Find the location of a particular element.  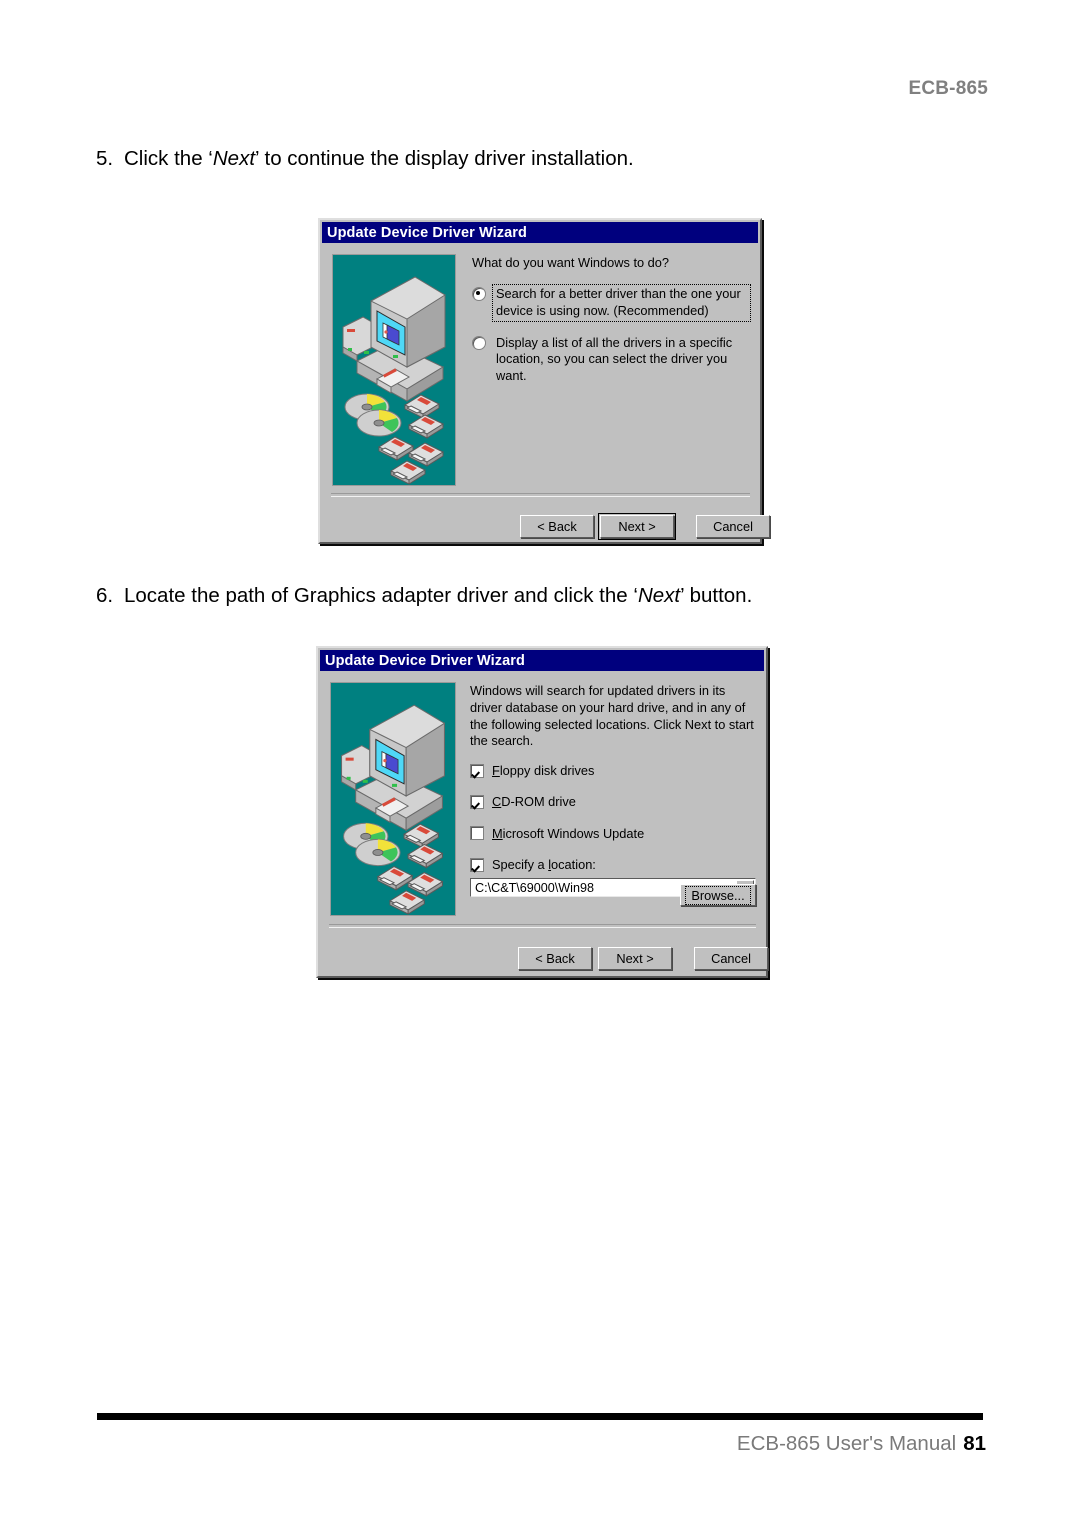

step-6-text-after: ’ button. is located at coordinates (716, 595).